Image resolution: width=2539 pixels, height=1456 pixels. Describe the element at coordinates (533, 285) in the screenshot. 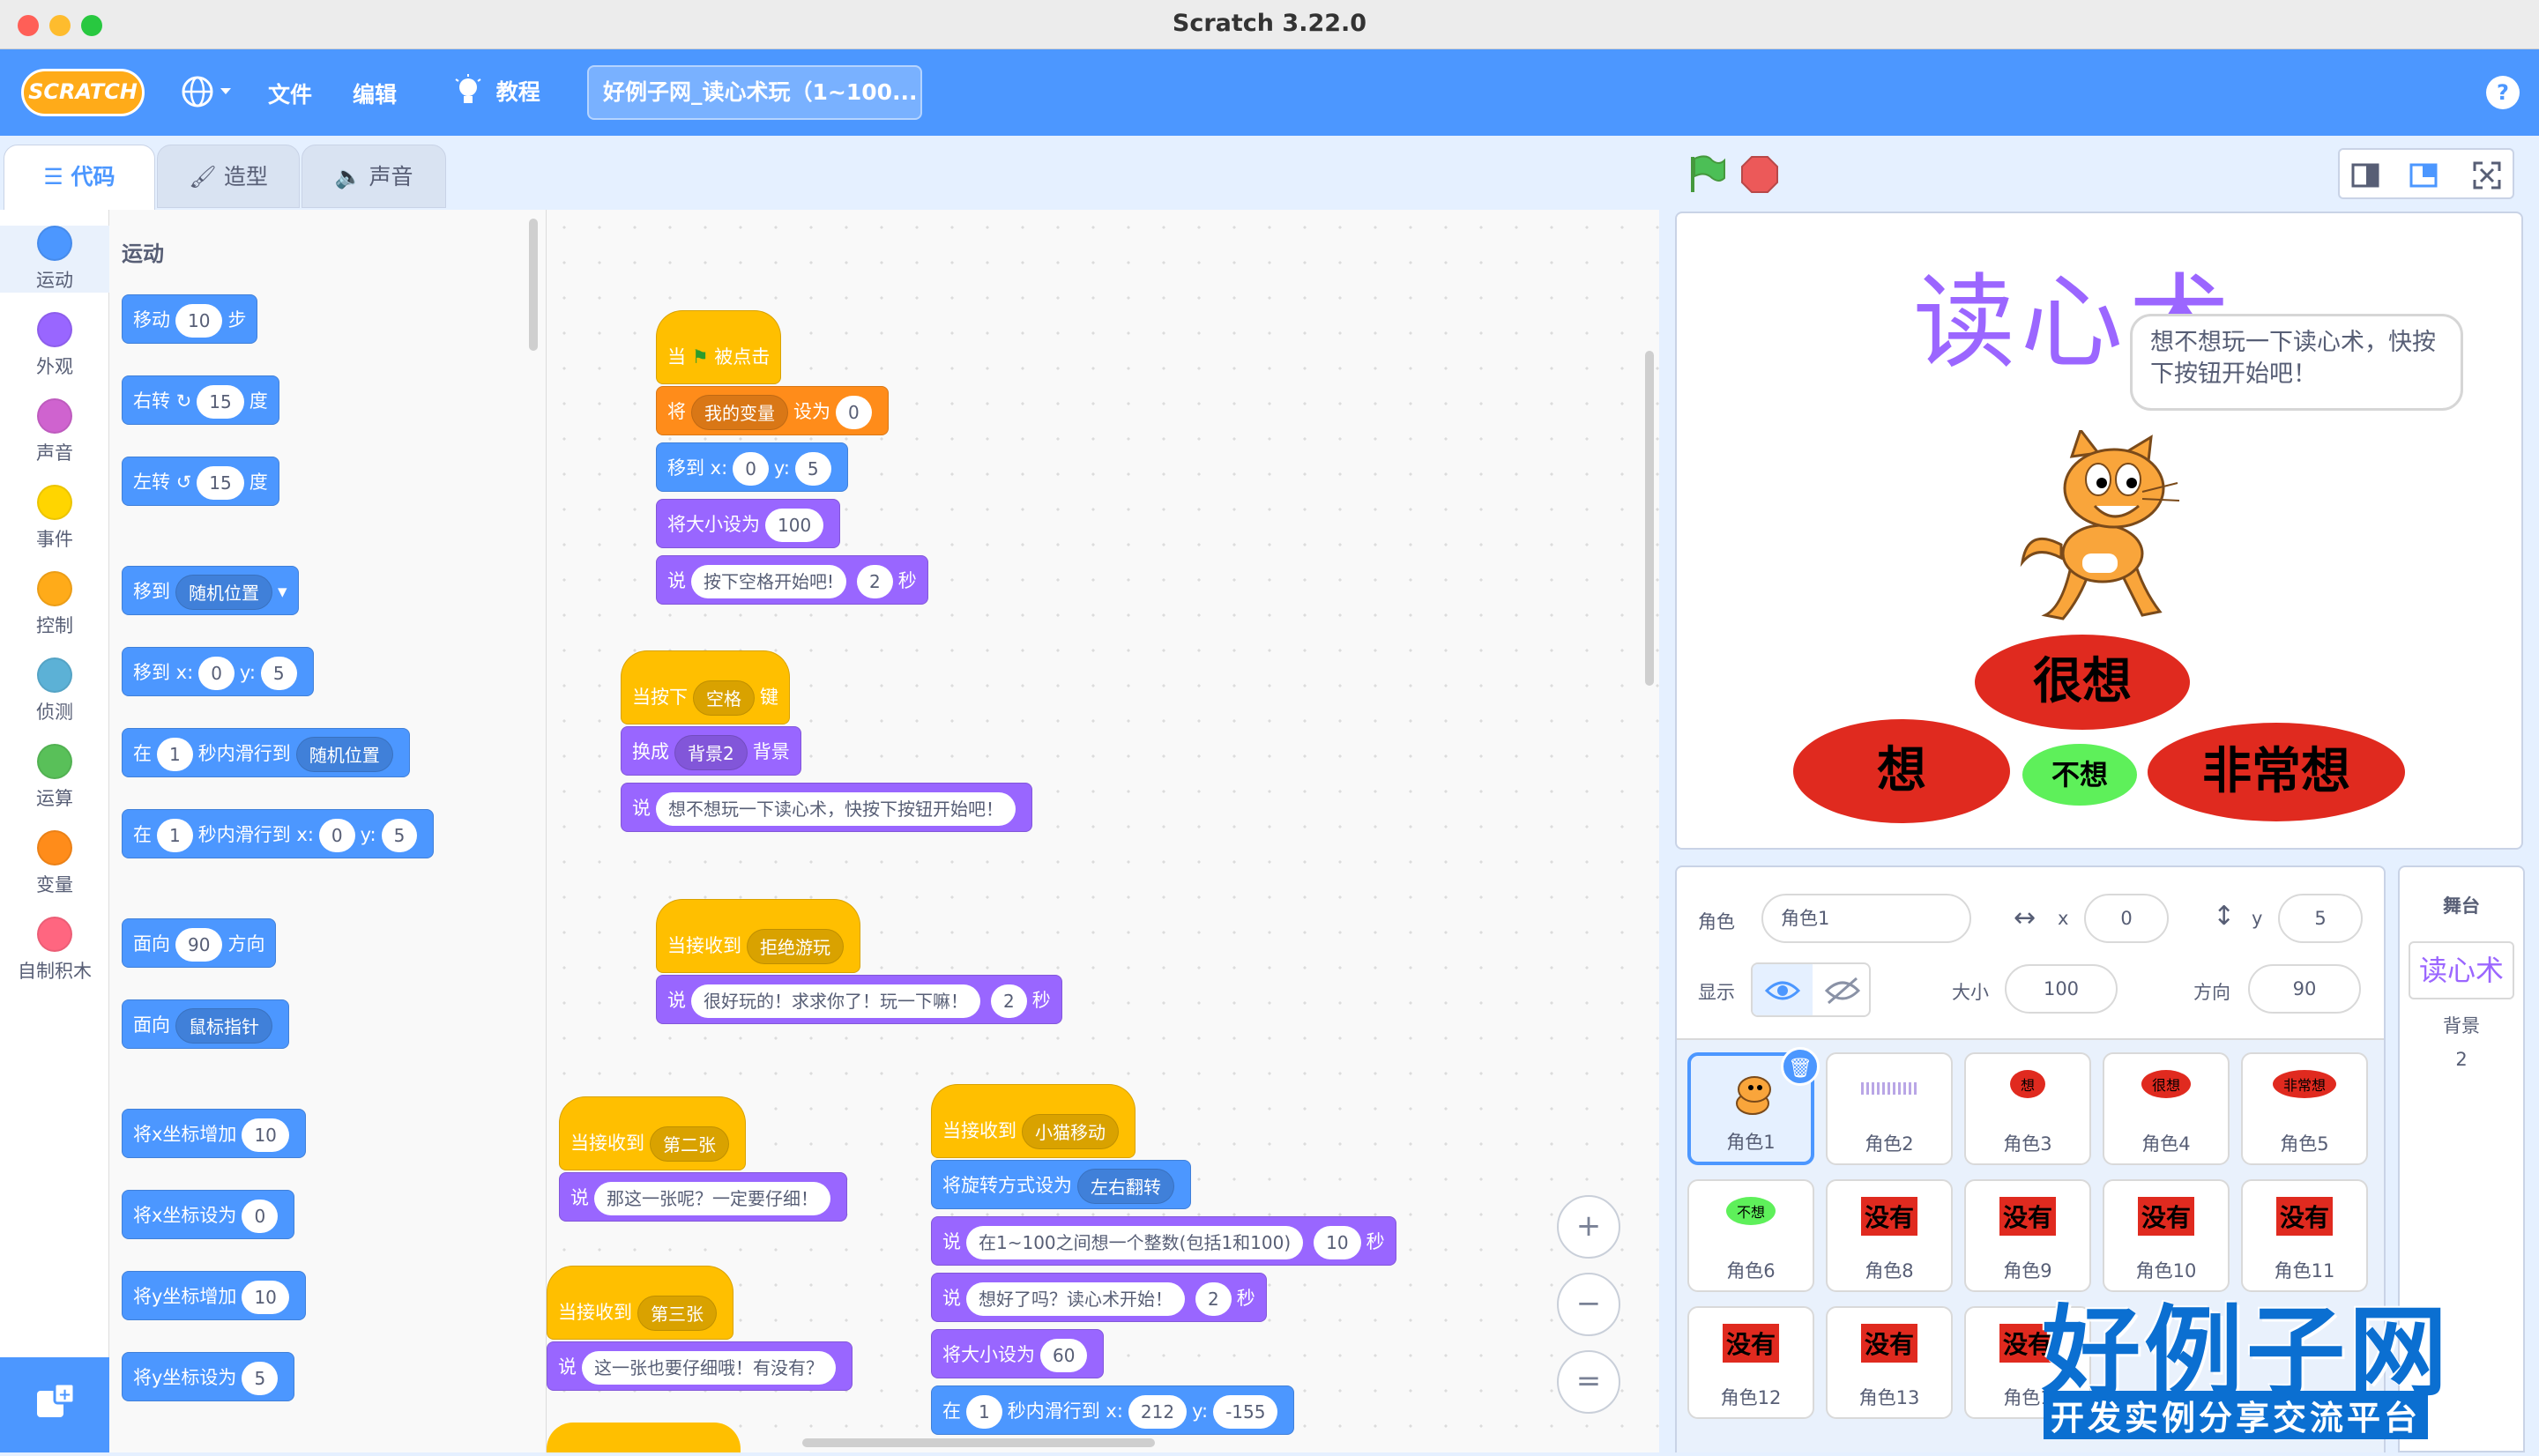

I see `palette-scrollbar` at that location.